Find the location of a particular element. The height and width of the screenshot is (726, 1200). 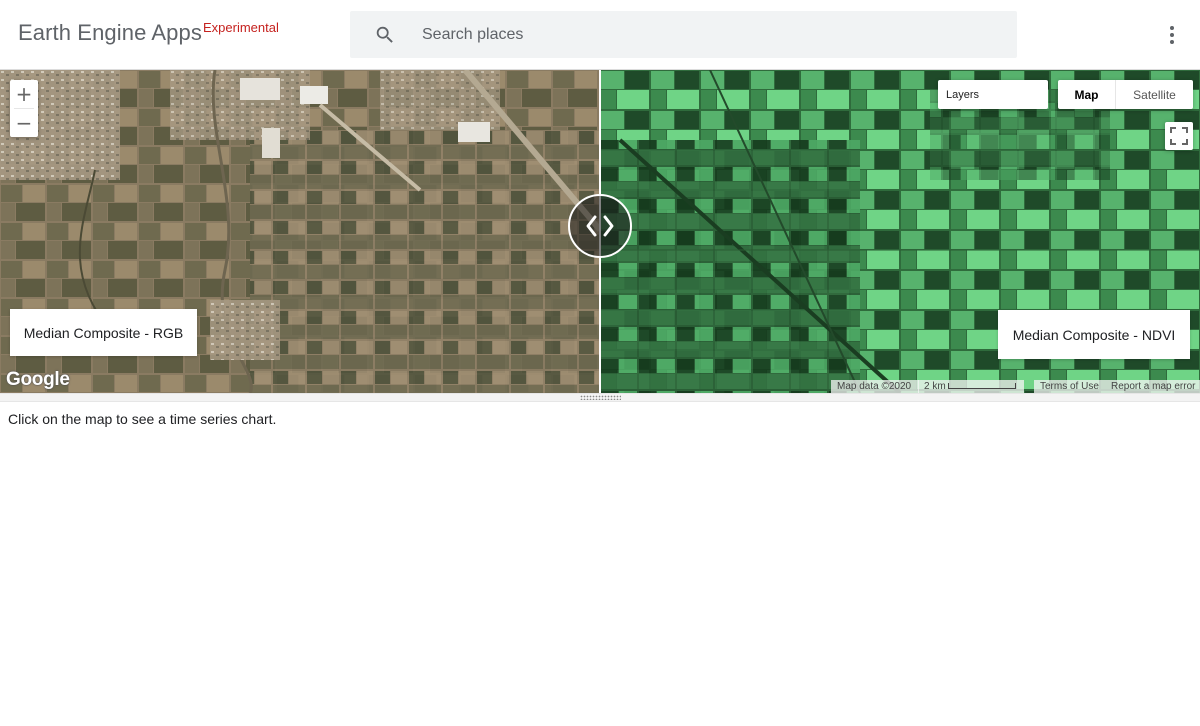

terms-link: Terms of Use is located at coordinates (1069, 386).